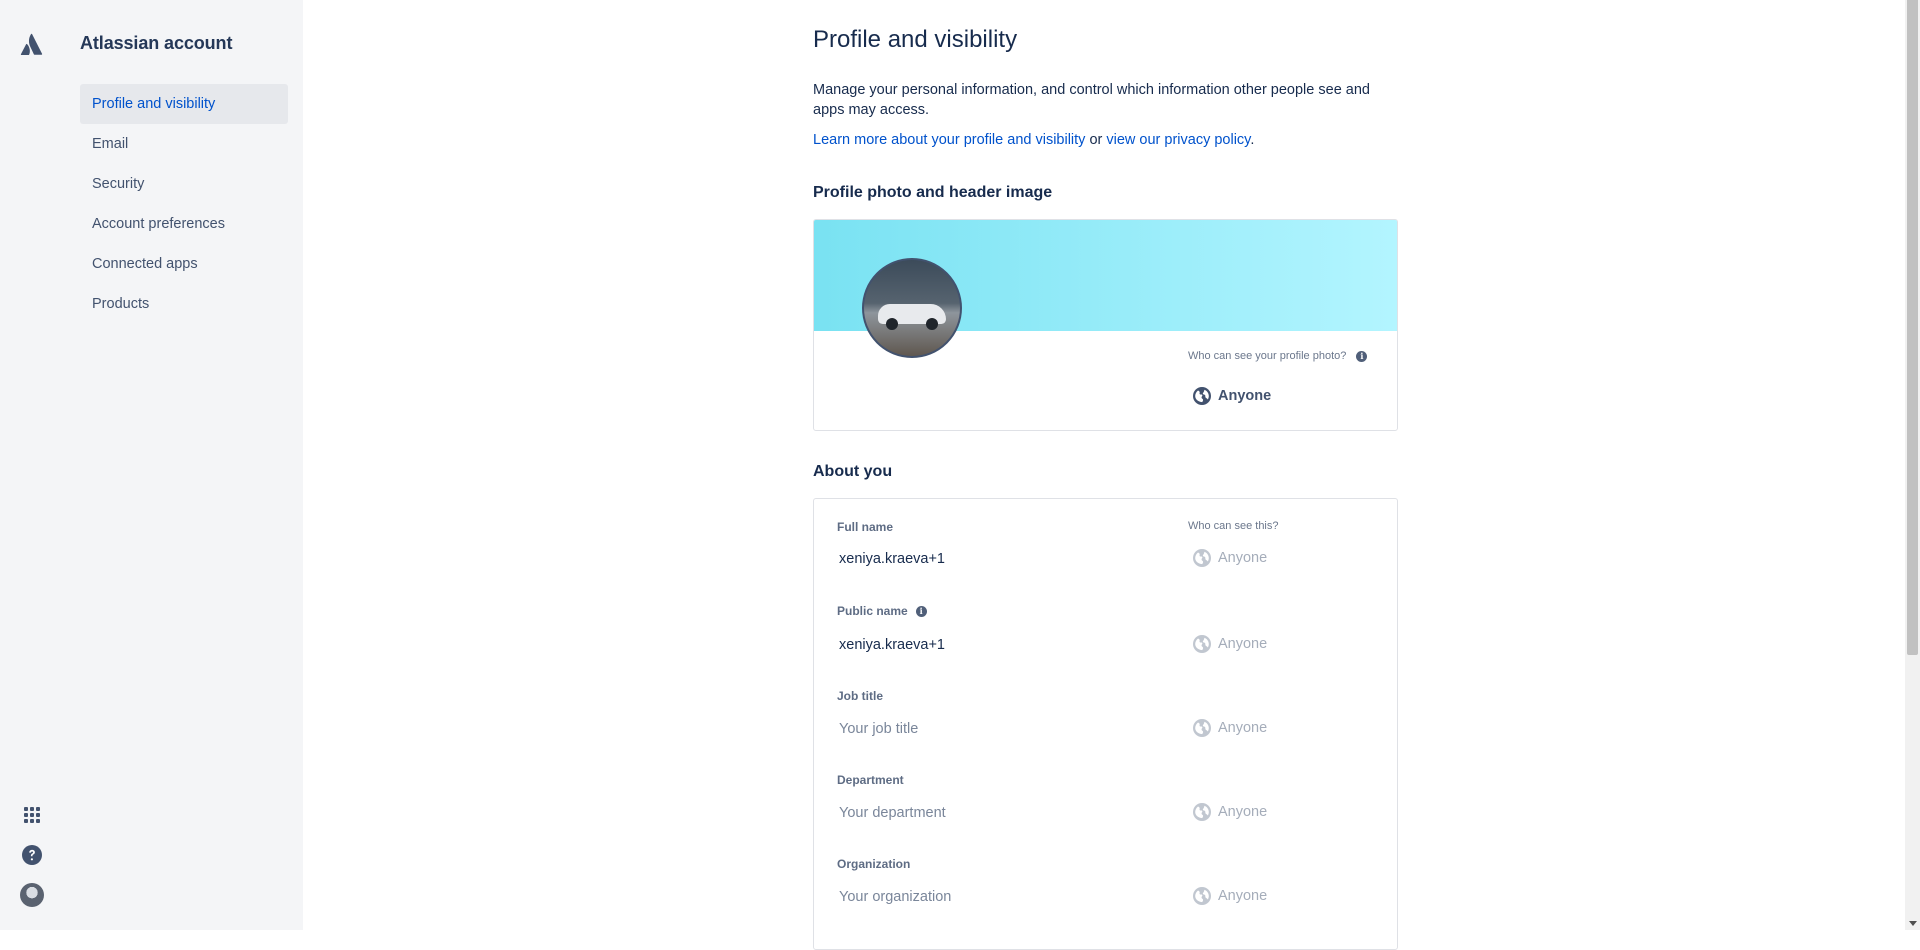 This screenshot has height=950, width=1920. Describe the element at coordinates (870, 780) in the screenshot. I see `department-label: Department` at that location.